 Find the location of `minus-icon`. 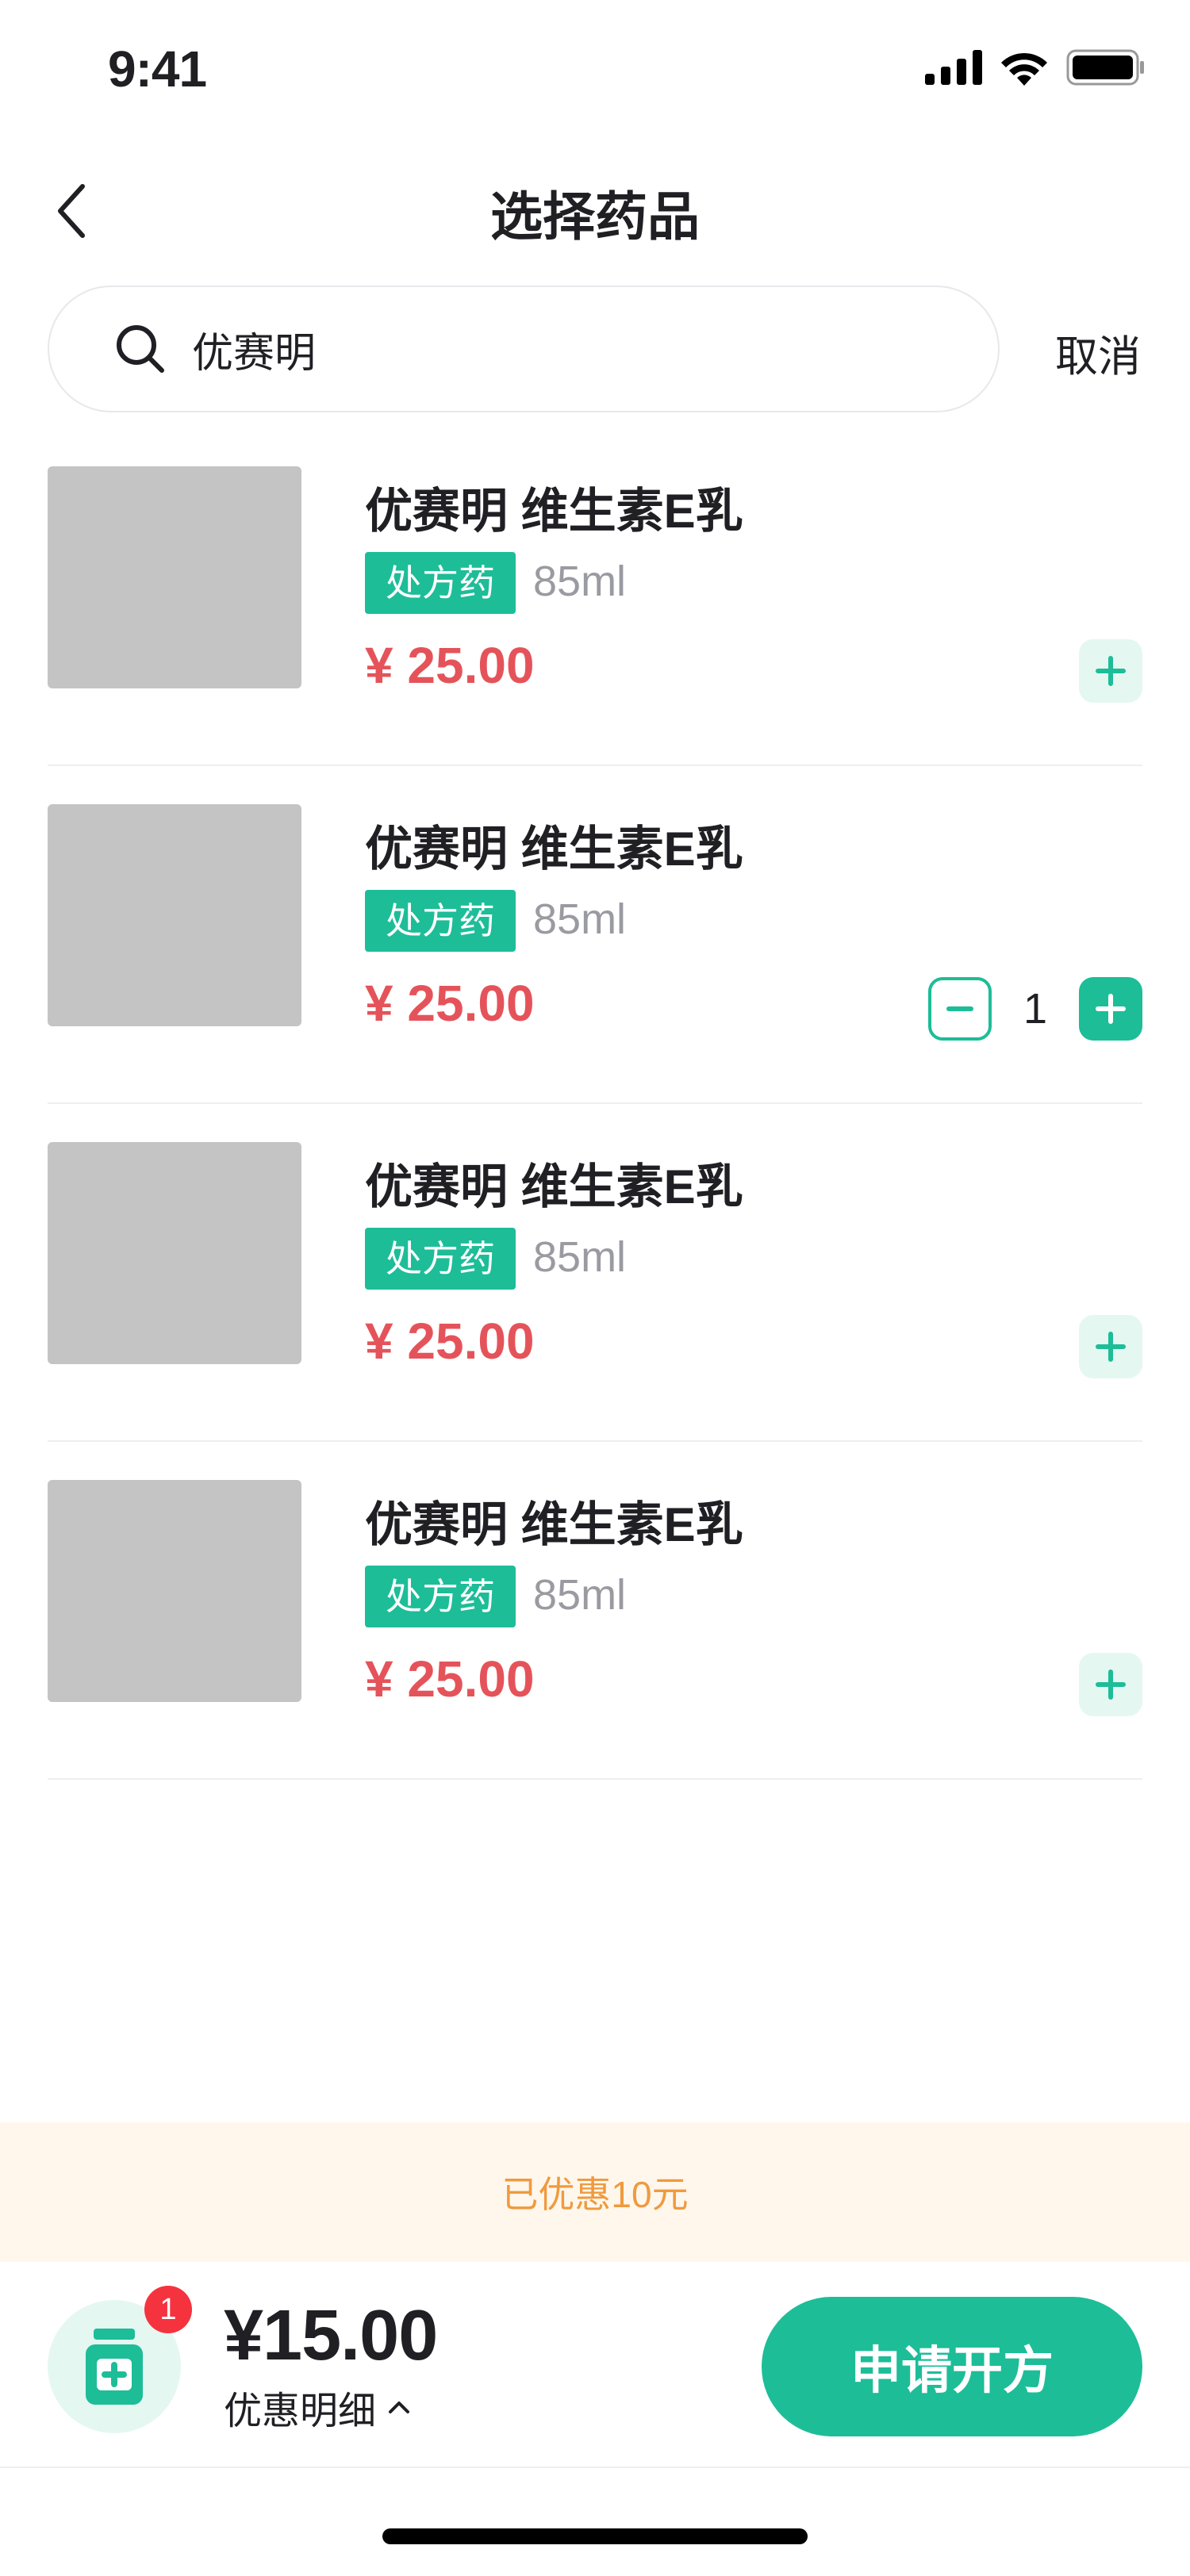

minus-icon is located at coordinates (959, 1009).